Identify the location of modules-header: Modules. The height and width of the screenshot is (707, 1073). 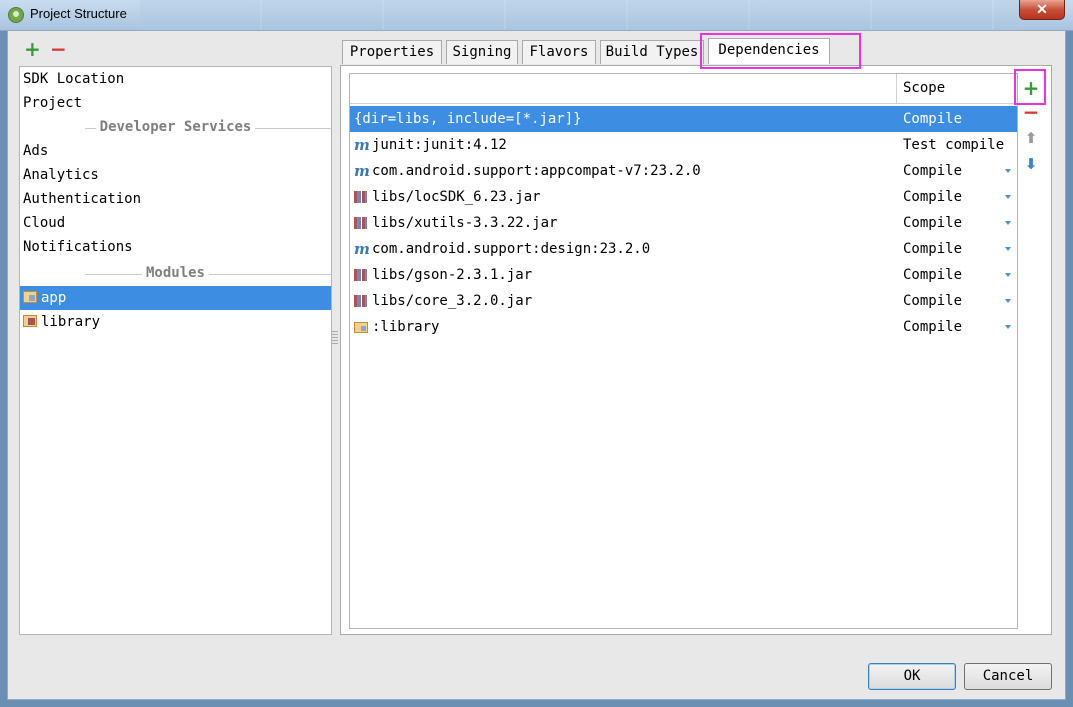
(175, 273).